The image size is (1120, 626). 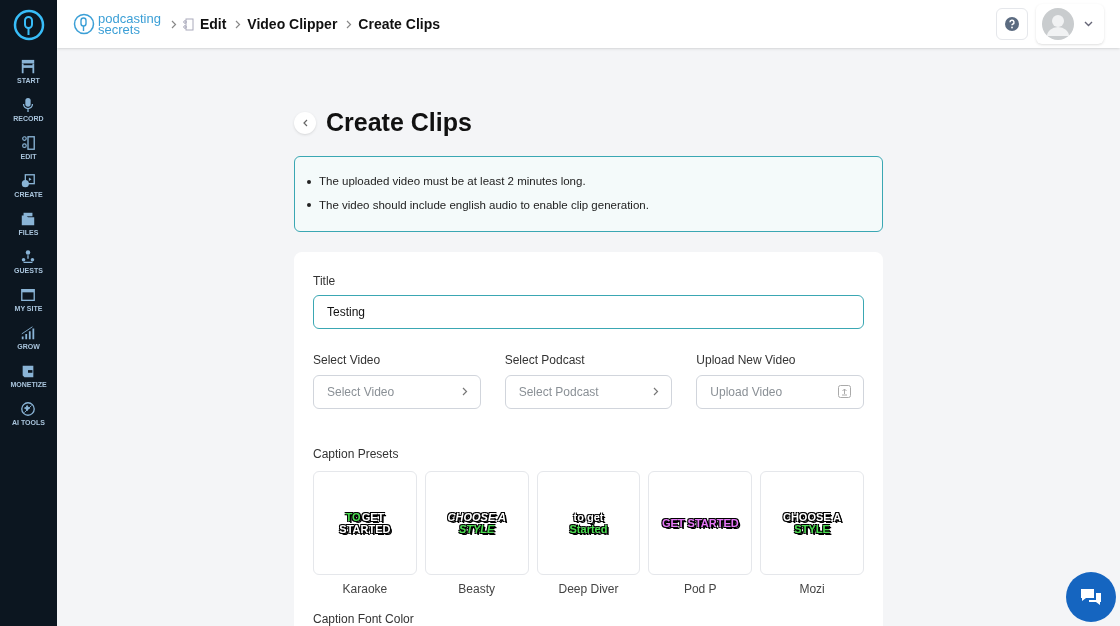 What do you see at coordinates (588, 516) in the screenshot?
I see `caption-sample-text: to get` at bounding box center [588, 516].